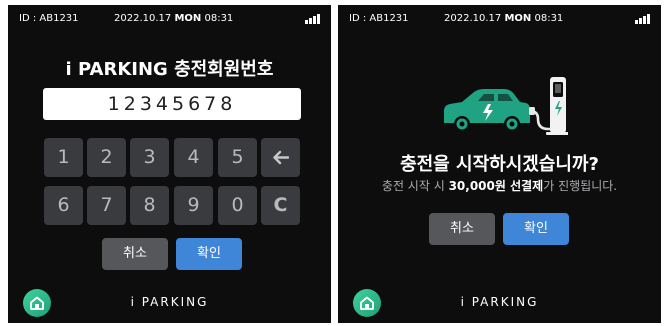 The image size is (670, 326). What do you see at coordinates (172, 104) in the screenshot?
I see `member-number-field: 12345678` at bounding box center [172, 104].